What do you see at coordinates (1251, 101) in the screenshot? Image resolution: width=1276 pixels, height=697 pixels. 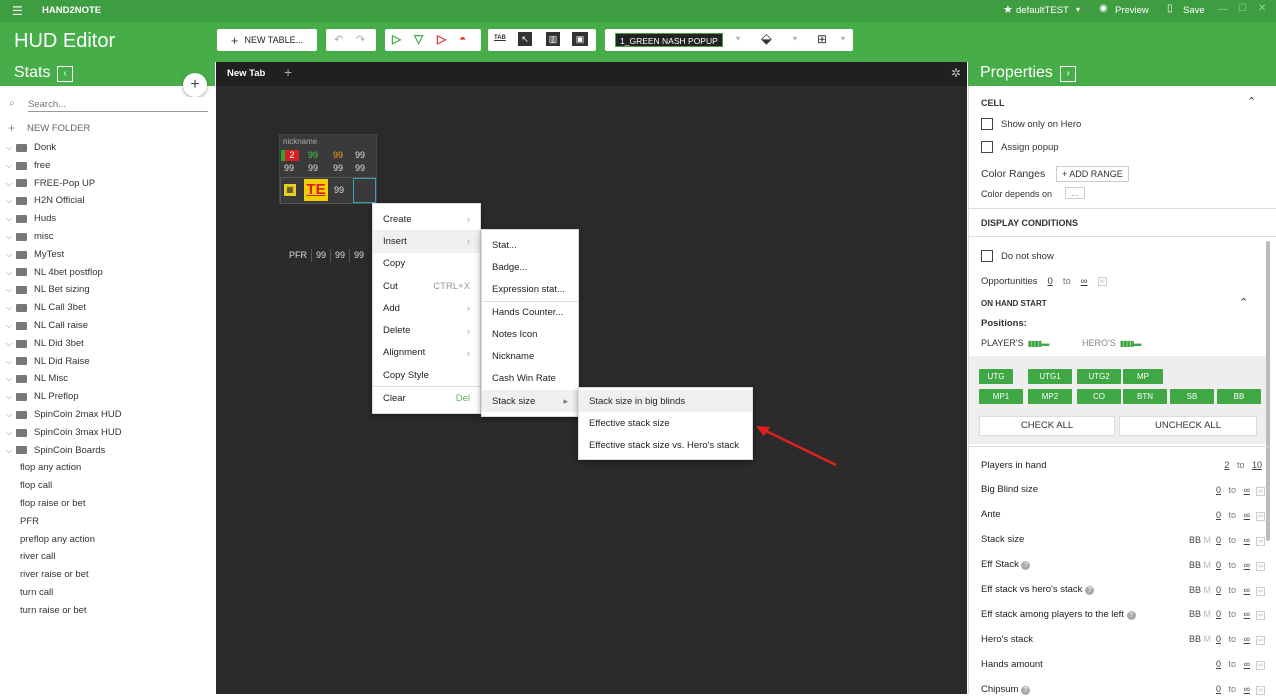 I see `collapse-cell-icon: ⌃` at bounding box center [1251, 101].